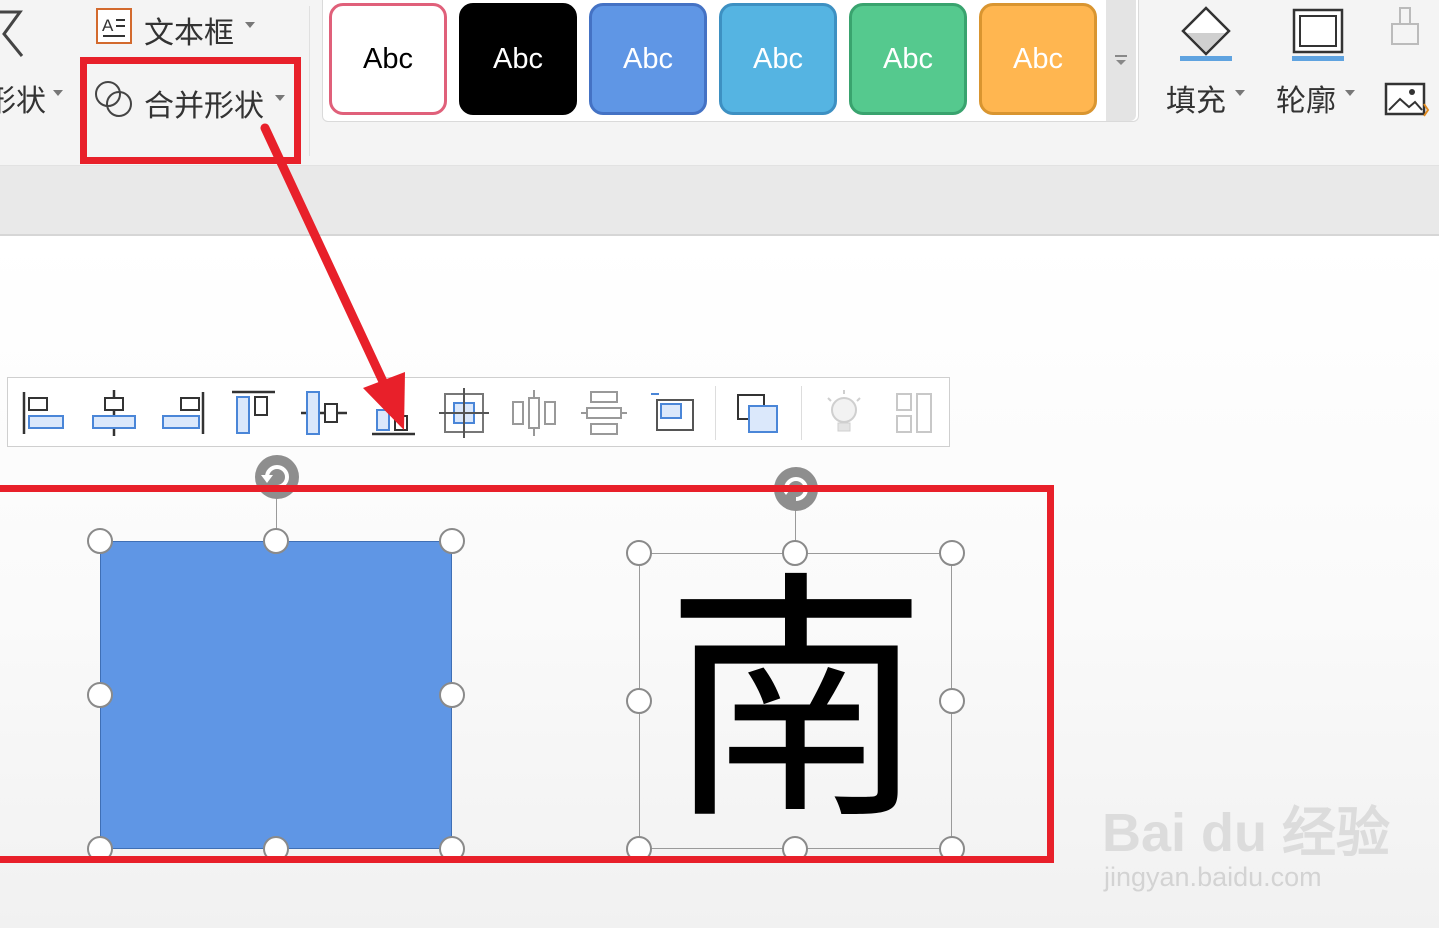 This screenshot has height=928, width=1439. Describe the element at coordinates (1246, 833) in the screenshot. I see `watermark-logo: Bai du 经验` at that location.